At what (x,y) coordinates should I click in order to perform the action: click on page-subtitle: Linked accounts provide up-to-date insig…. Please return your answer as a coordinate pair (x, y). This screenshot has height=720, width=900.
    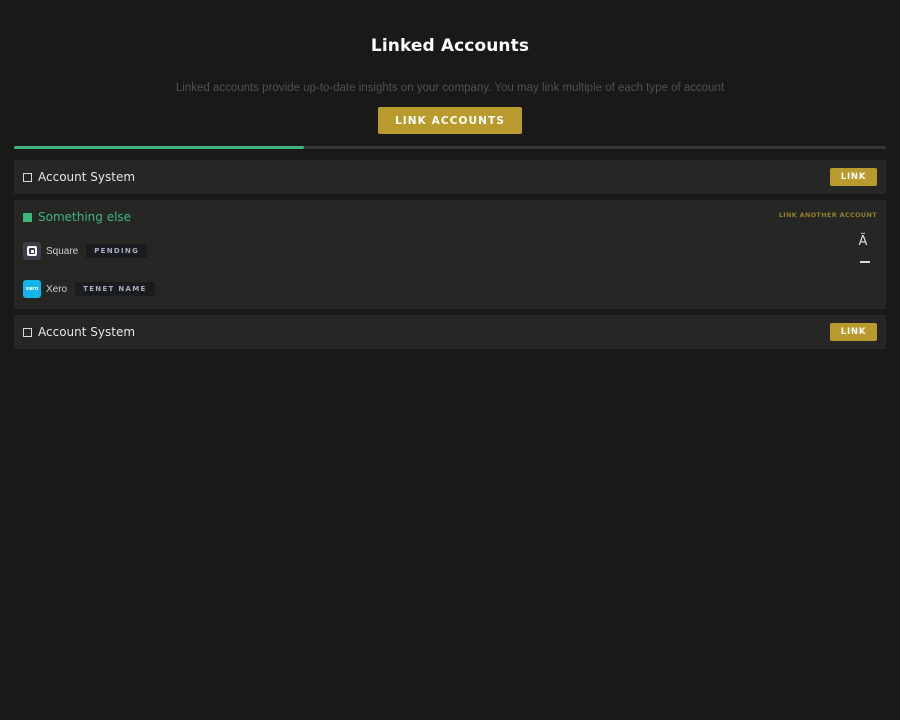
    Looking at the image, I should click on (450, 88).